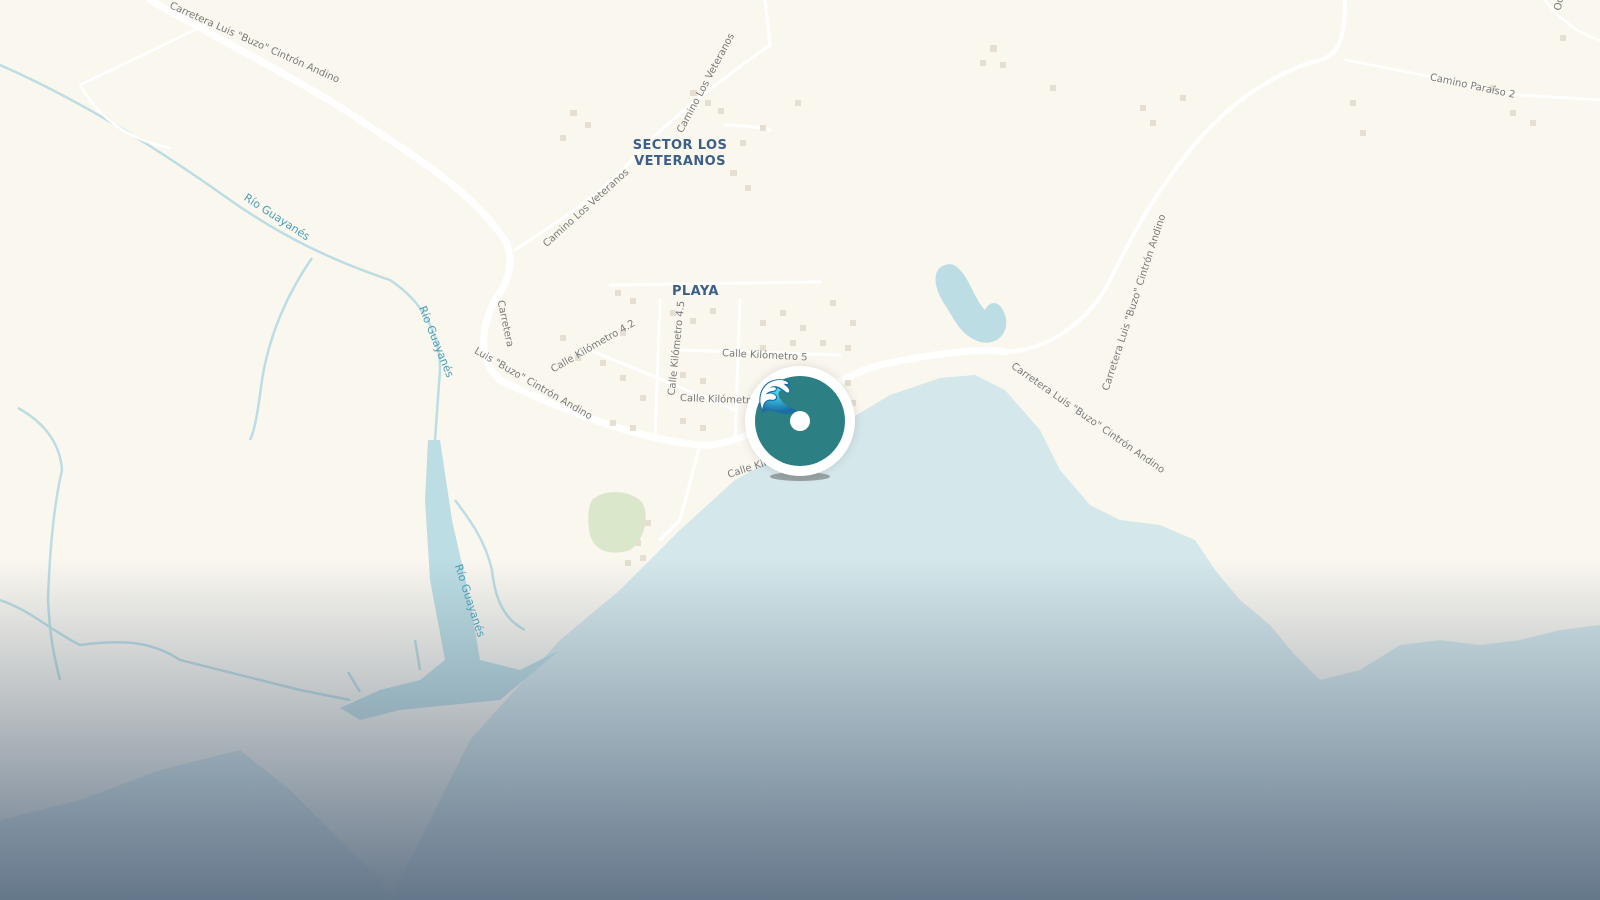 The height and width of the screenshot is (900, 1600). I want to click on wave-icon: 🌊, so click(778, 397).